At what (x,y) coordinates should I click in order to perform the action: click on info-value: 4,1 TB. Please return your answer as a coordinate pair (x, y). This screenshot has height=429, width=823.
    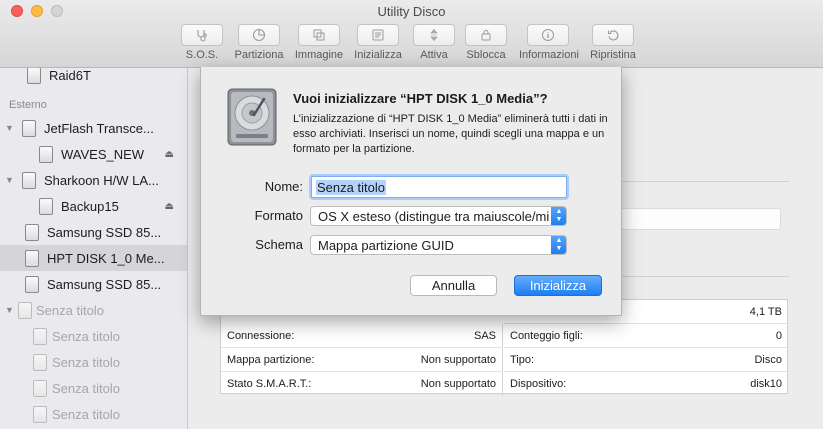
    Looking at the image, I should click on (765, 311).